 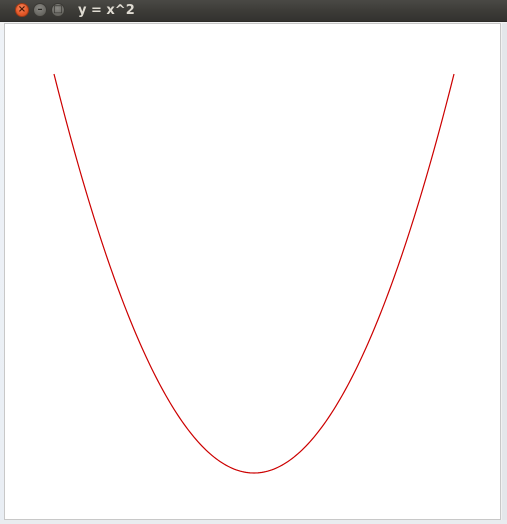 What do you see at coordinates (22, 10) in the screenshot?
I see `close-icon: ×` at bounding box center [22, 10].